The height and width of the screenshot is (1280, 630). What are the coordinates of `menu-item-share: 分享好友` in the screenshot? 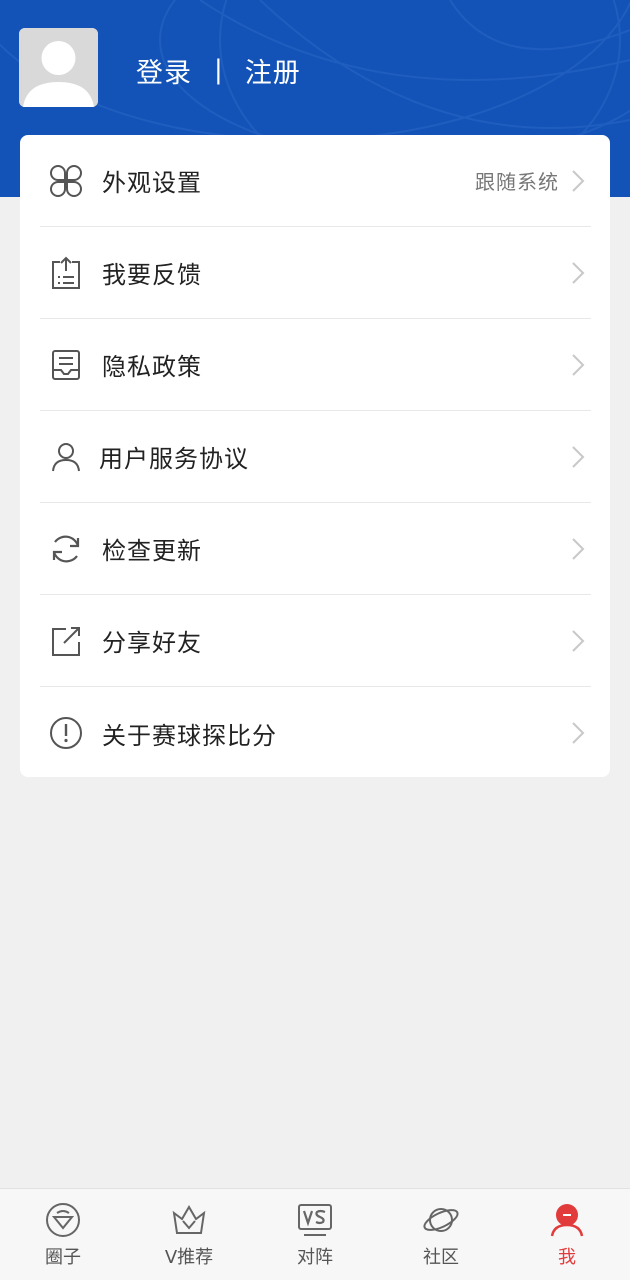 It's located at (315, 641).